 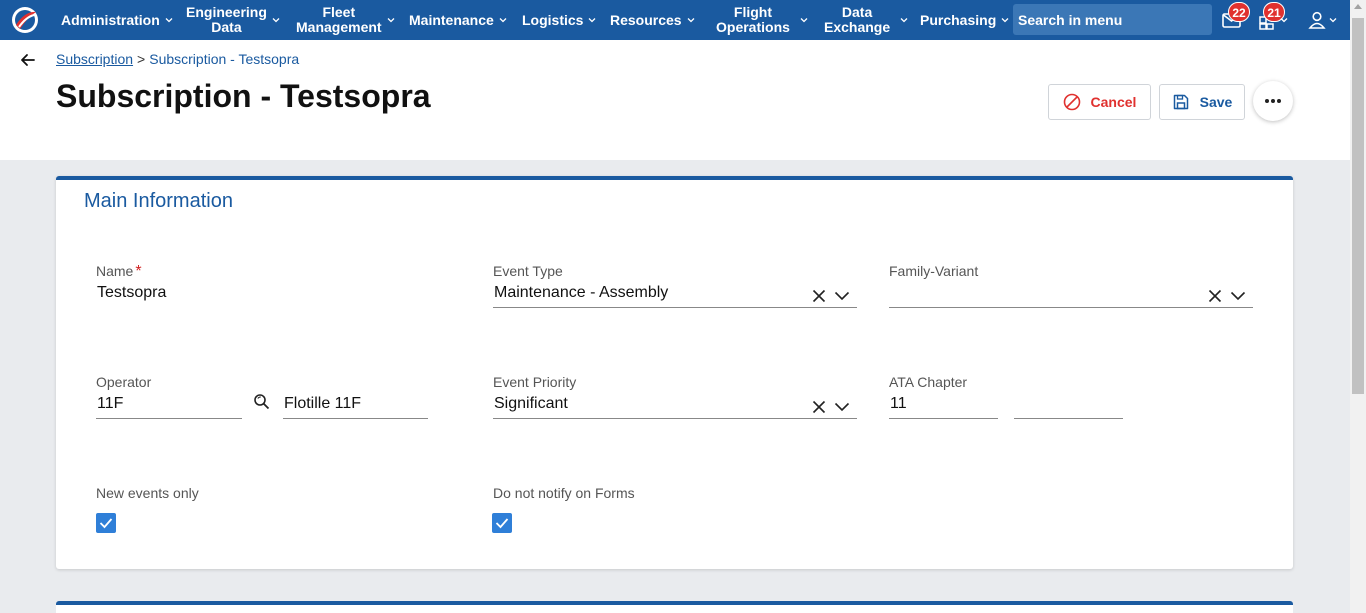 What do you see at coordinates (124, 382) in the screenshot?
I see `operator-label: Operator` at bounding box center [124, 382].